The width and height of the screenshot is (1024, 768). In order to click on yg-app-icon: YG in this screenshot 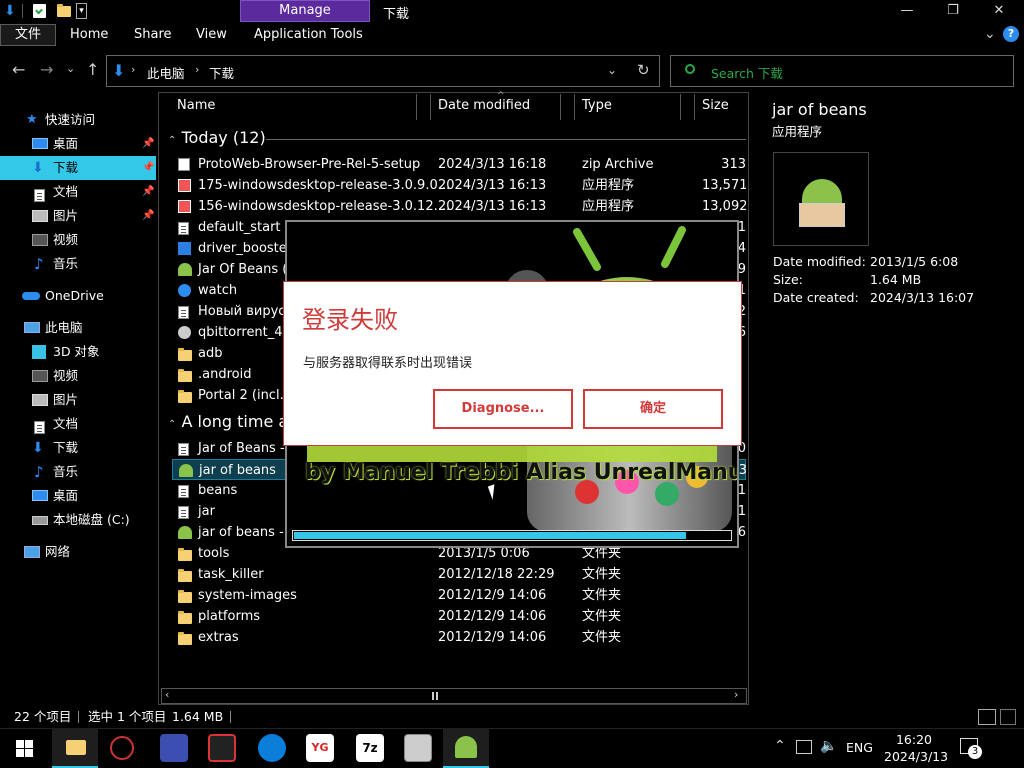, I will do `click(320, 748)`.